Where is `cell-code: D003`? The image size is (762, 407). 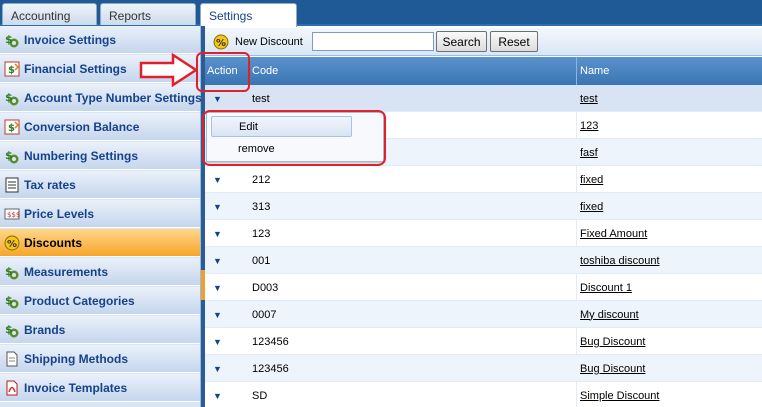 cell-code: D003 is located at coordinates (265, 287).